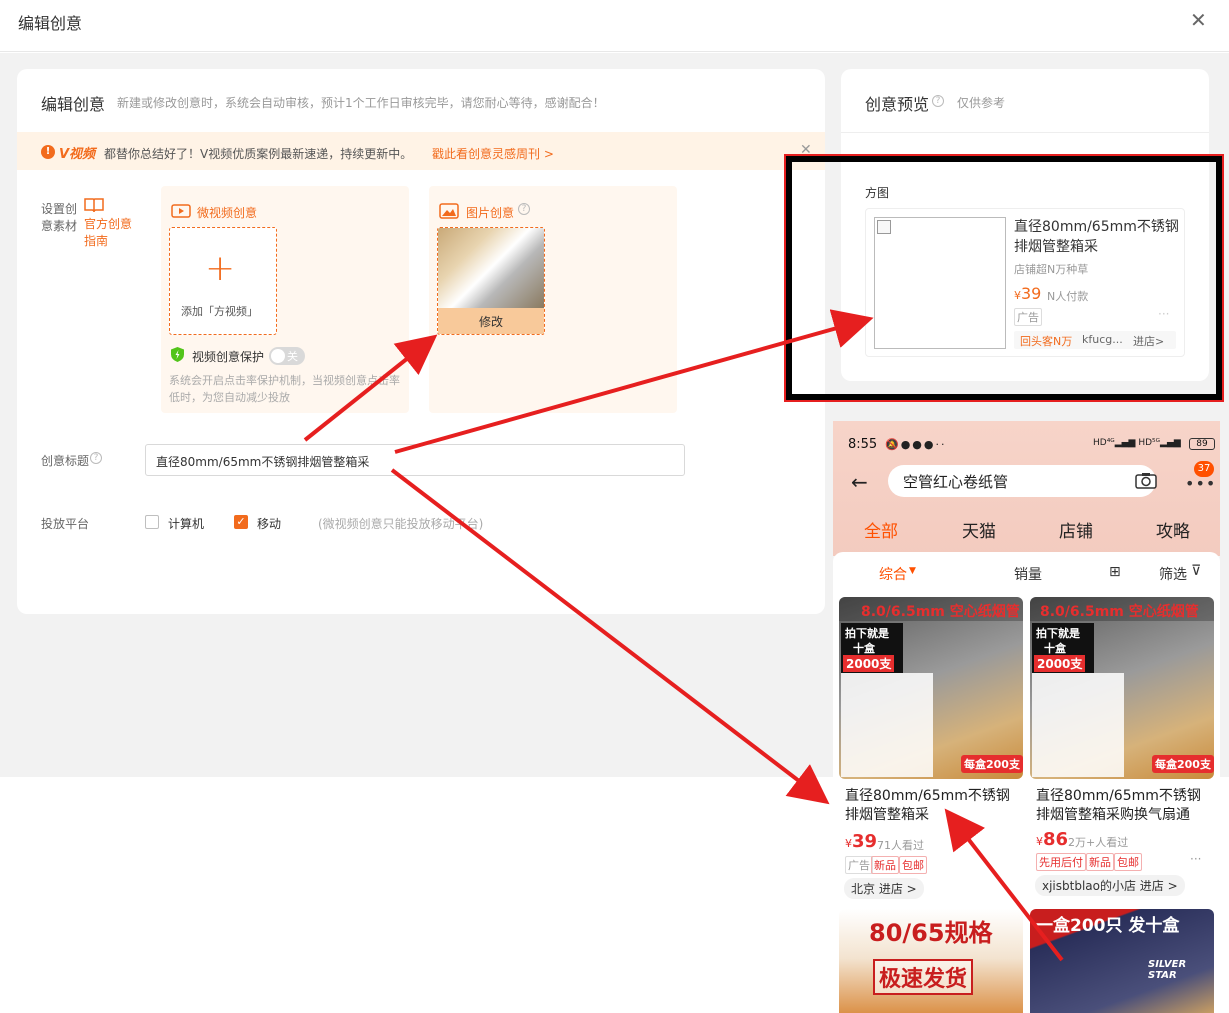  What do you see at coordinates (1028, 317) in the screenshot?
I see `preview-ad-tag: 广告` at bounding box center [1028, 317].